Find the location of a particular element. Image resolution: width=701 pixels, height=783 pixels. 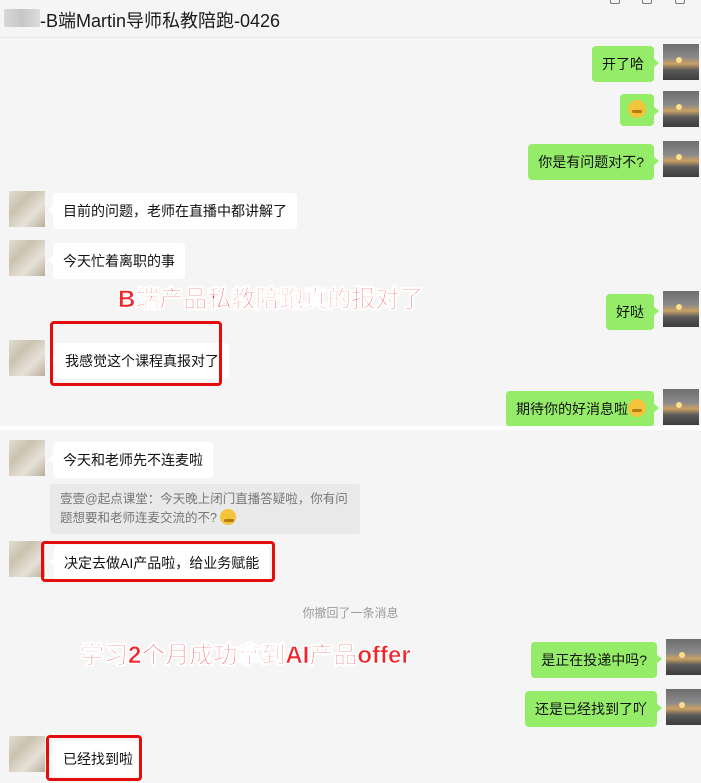

message-bubble-self: 还是已经找到了吖 is located at coordinates (593, 709).